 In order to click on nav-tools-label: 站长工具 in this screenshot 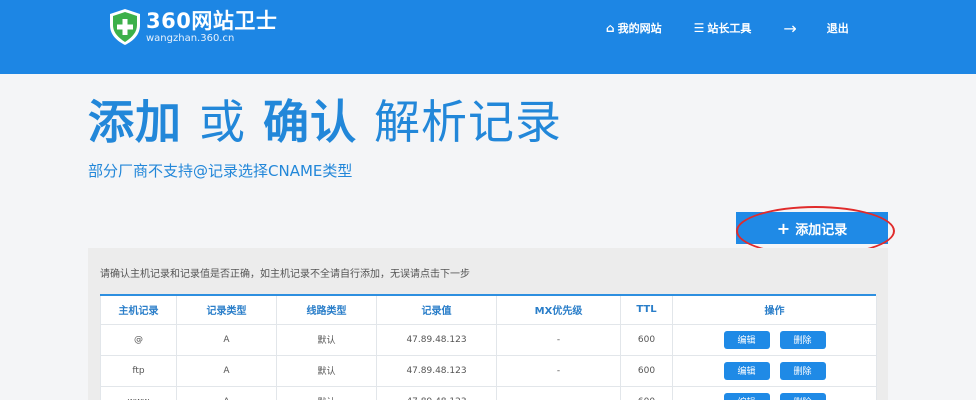, I will do `click(729, 28)`.